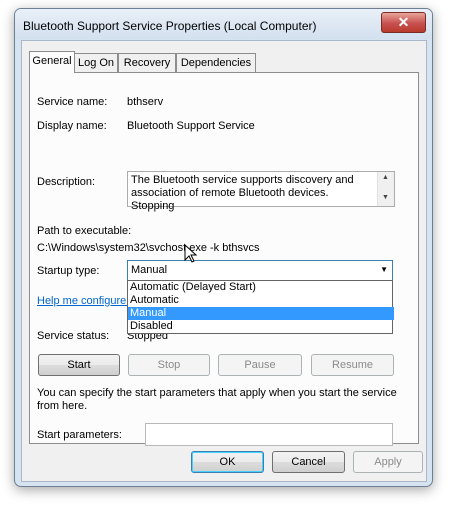  Describe the element at coordinates (52, 62) in the screenshot. I see `tab-general: General` at that location.